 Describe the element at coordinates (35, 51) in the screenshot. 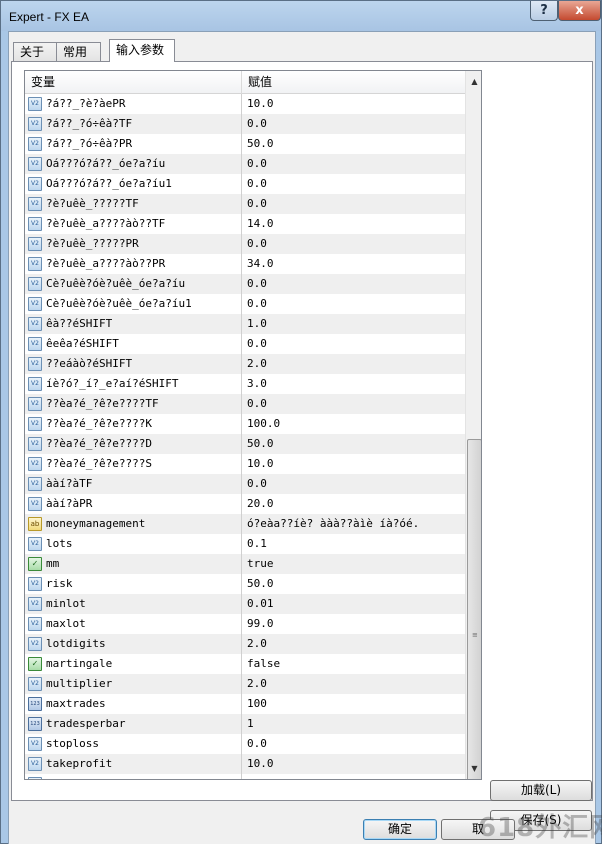

I see `tab-about: 关于` at that location.